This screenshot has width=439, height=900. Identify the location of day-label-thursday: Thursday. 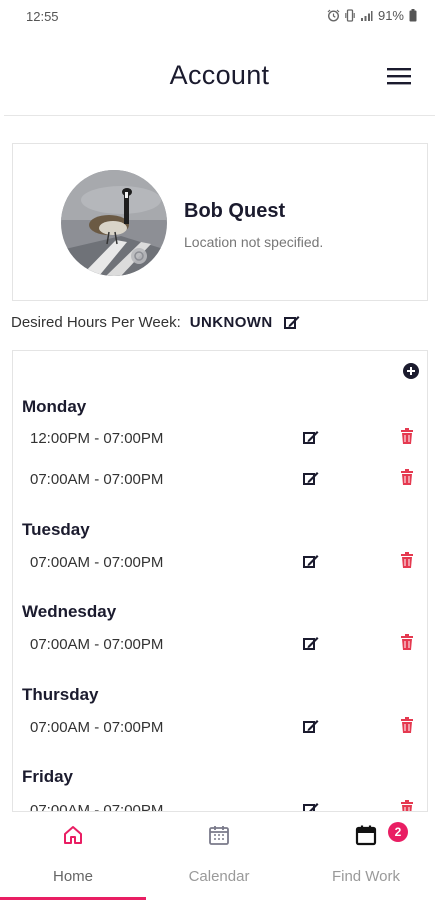
(60, 694).